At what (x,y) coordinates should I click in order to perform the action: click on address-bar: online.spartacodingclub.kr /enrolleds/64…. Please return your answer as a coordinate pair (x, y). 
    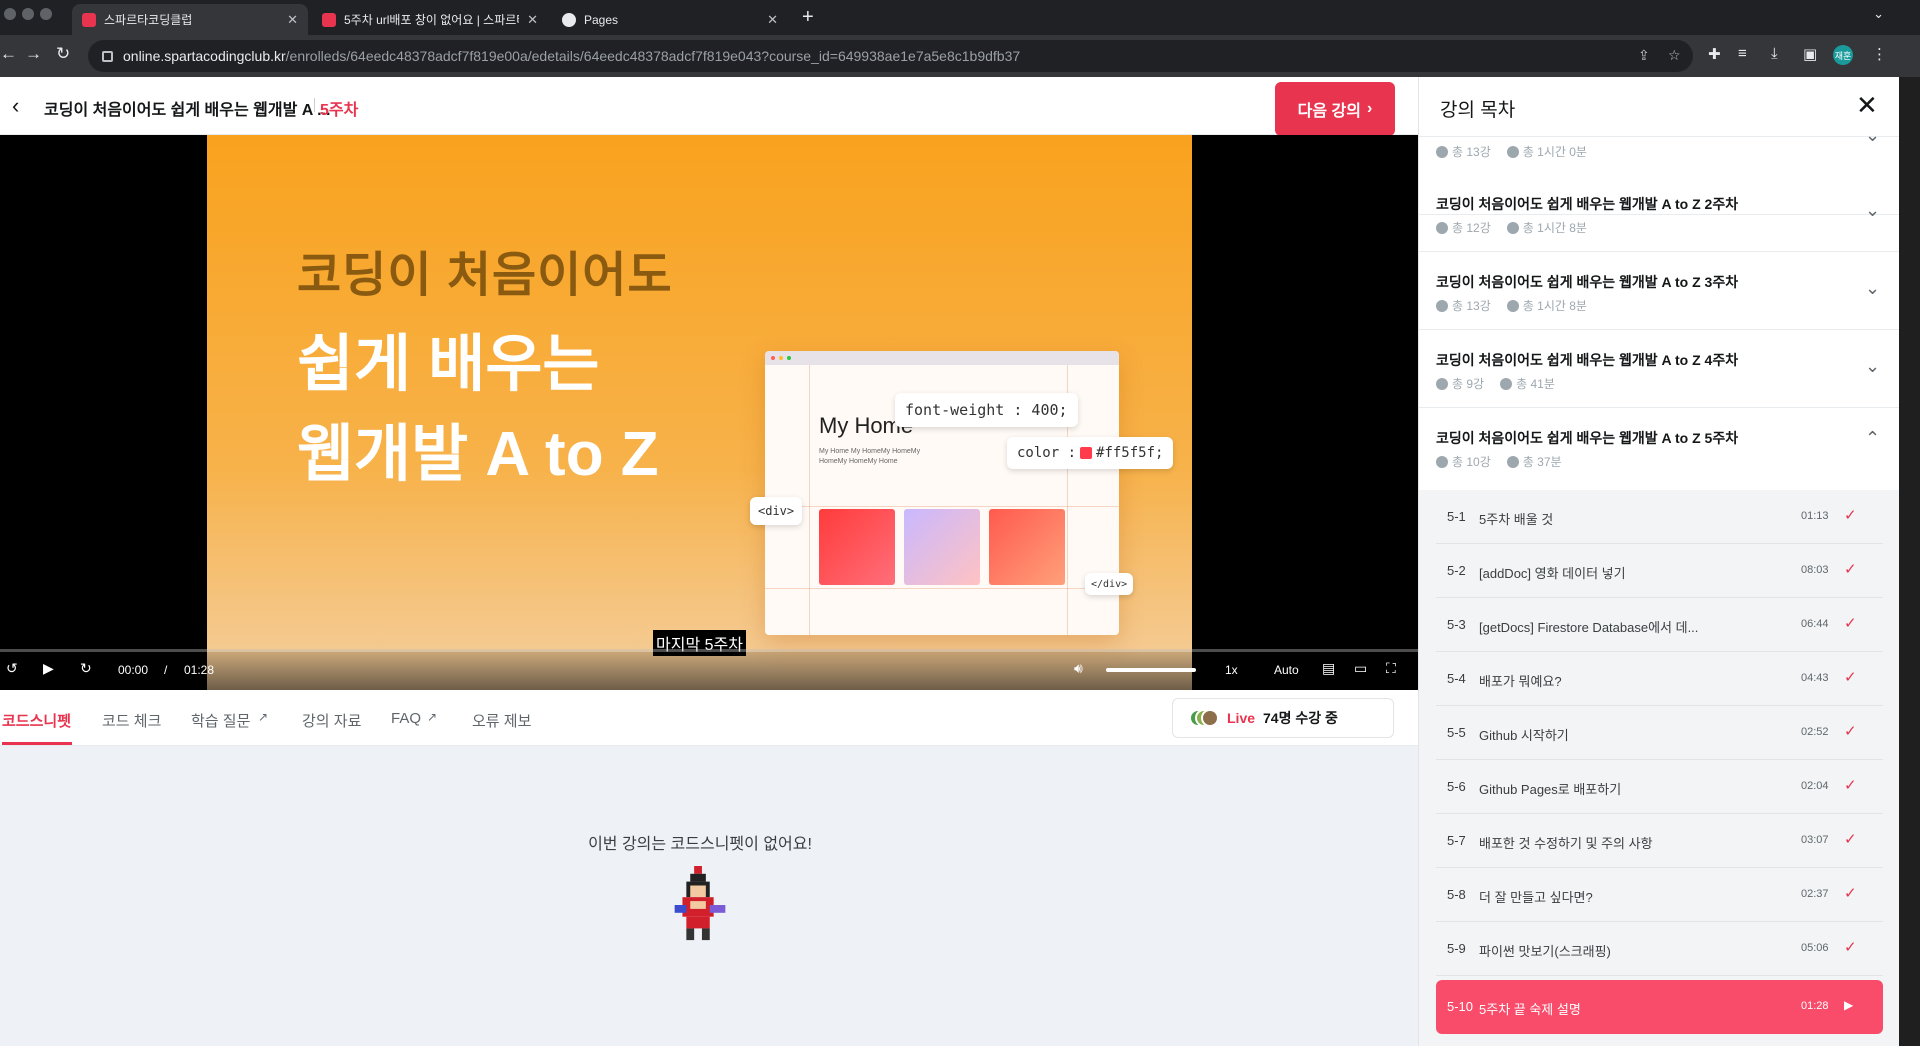
    Looking at the image, I should click on (890, 56).